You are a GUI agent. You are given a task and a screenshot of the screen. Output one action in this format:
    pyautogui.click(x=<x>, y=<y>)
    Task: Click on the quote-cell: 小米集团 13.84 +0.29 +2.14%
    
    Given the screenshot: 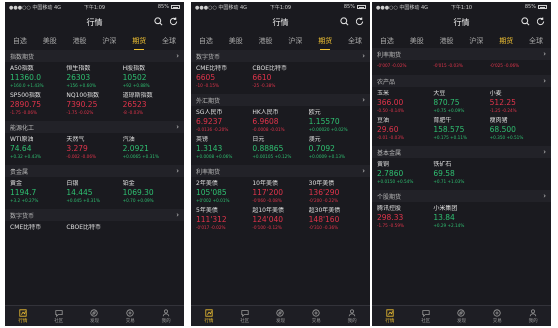 What is the action you would take?
    pyautogui.click(x=461, y=218)
    